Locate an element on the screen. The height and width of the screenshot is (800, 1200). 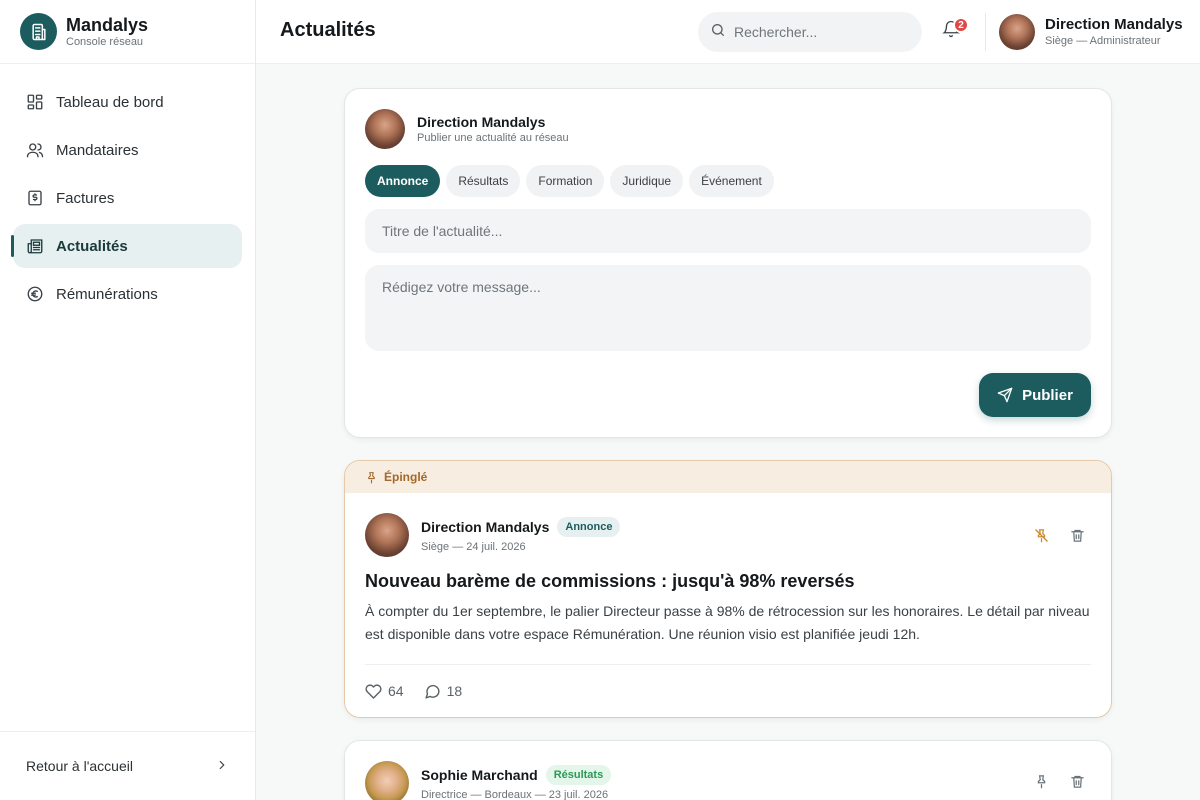
chip-annonce: Annonce is located at coordinates (403, 181).